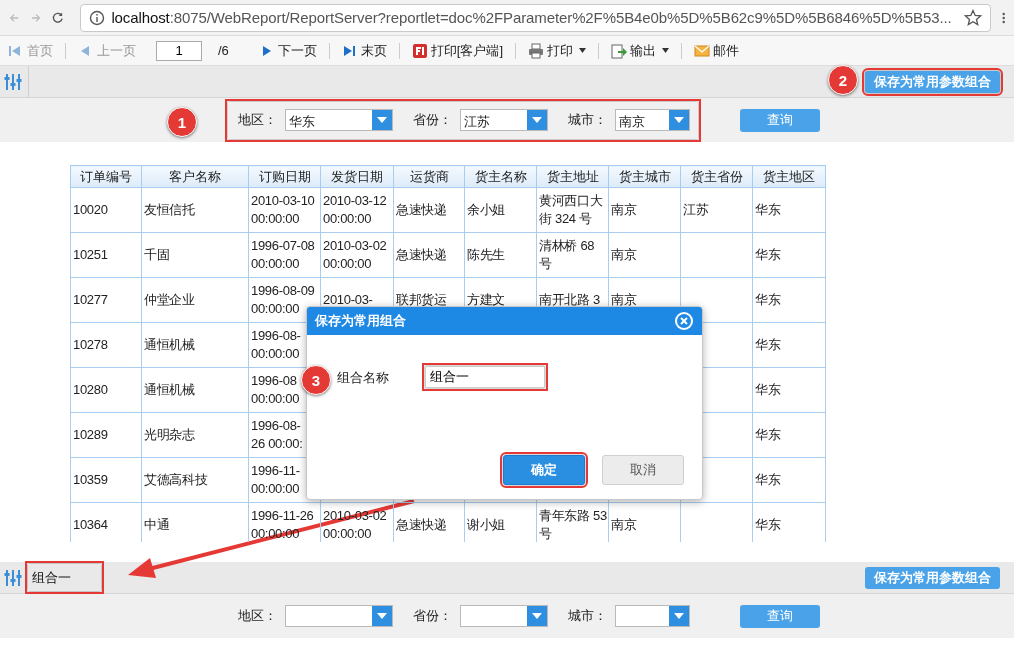 This screenshot has width=1014, height=657. I want to click on column-header: 运货商, so click(429, 176).